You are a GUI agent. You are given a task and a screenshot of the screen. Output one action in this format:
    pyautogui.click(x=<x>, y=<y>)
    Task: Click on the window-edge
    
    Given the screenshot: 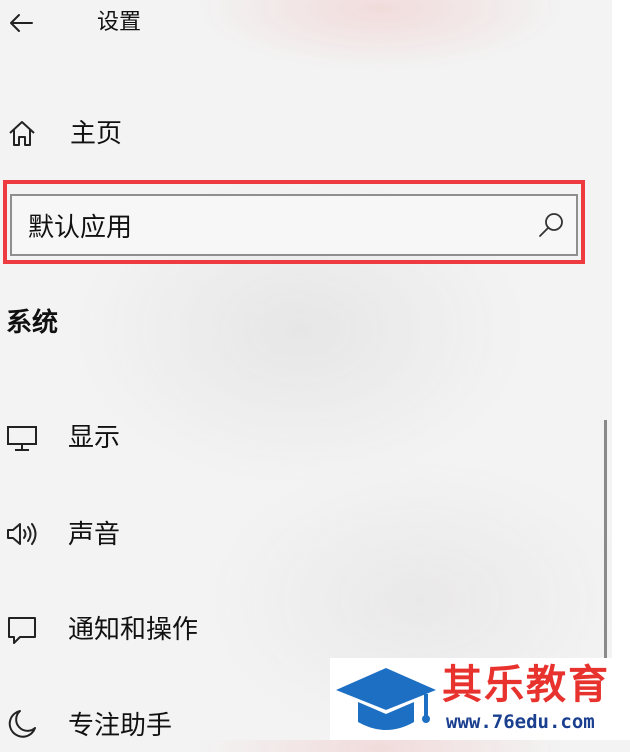 What is the action you would take?
    pyautogui.click(x=621, y=370)
    